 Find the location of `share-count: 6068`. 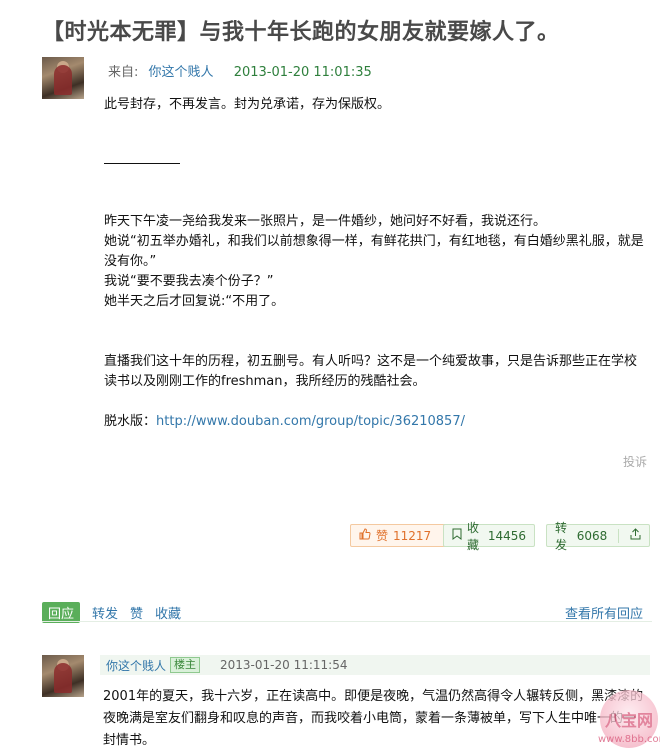

share-count: 6068 is located at coordinates (592, 535).